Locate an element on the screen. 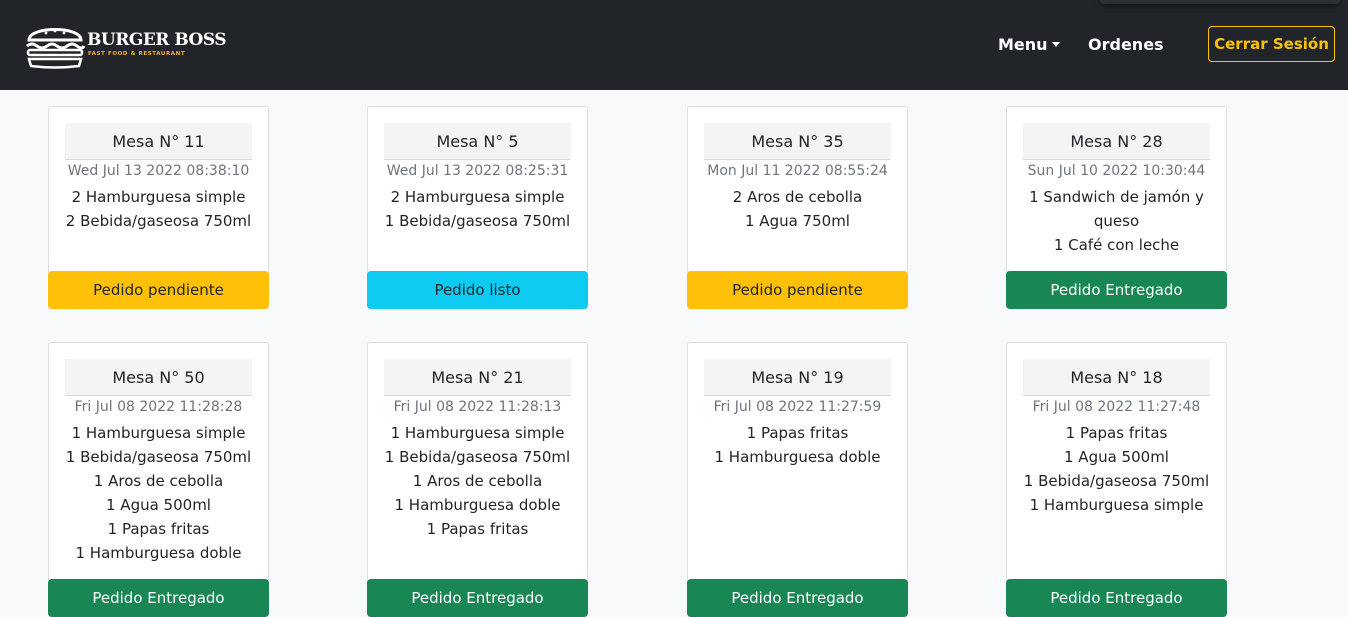 The height and width of the screenshot is (617, 1348). table-number: Mesa N° 18 is located at coordinates (1116, 377).